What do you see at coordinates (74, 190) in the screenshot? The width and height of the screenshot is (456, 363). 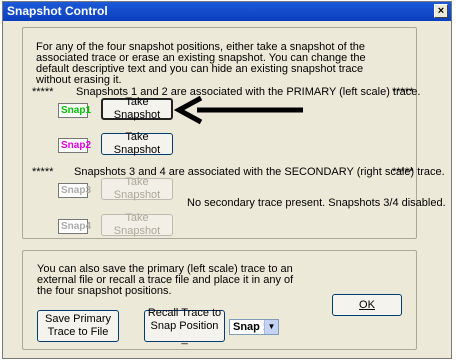 I see `snap3-label: Snap3` at bounding box center [74, 190].